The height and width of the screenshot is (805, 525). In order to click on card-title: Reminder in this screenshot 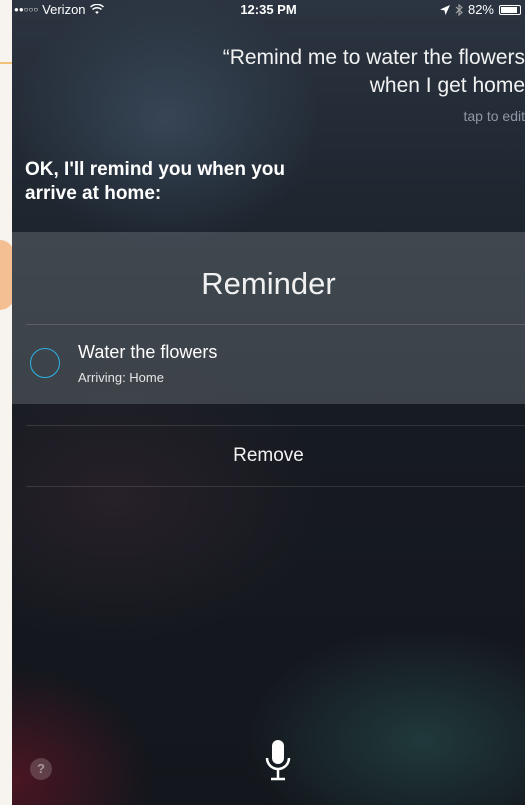, I will do `click(268, 283)`.